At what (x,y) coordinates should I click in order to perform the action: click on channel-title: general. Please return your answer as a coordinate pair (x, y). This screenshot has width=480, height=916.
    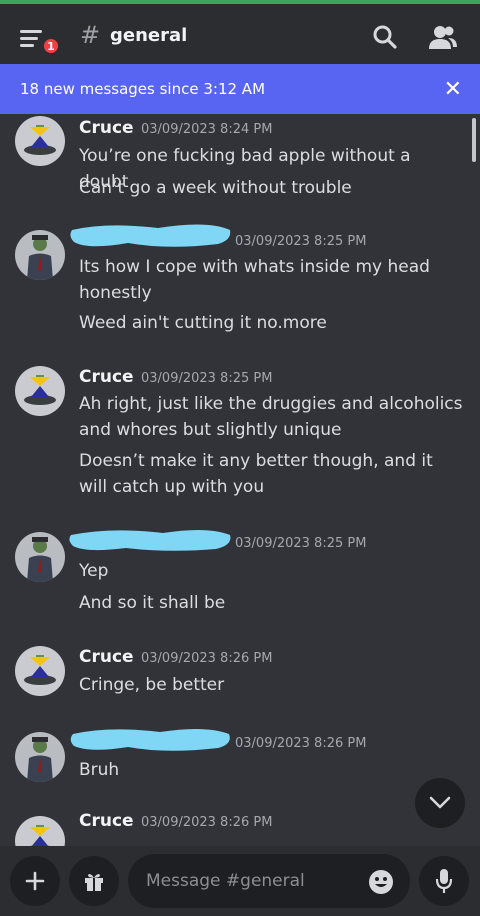
    Looking at the image, I should click on (148, 35).